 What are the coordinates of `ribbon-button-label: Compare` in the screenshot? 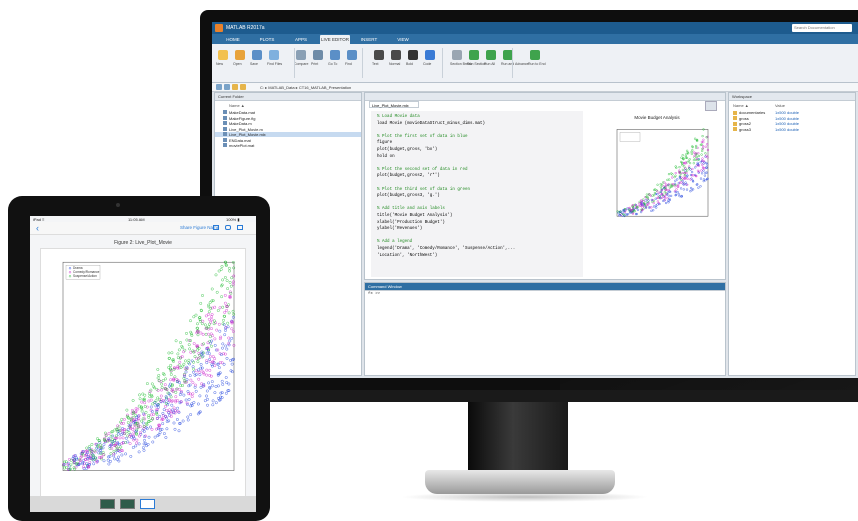 It's located at (301, 64).